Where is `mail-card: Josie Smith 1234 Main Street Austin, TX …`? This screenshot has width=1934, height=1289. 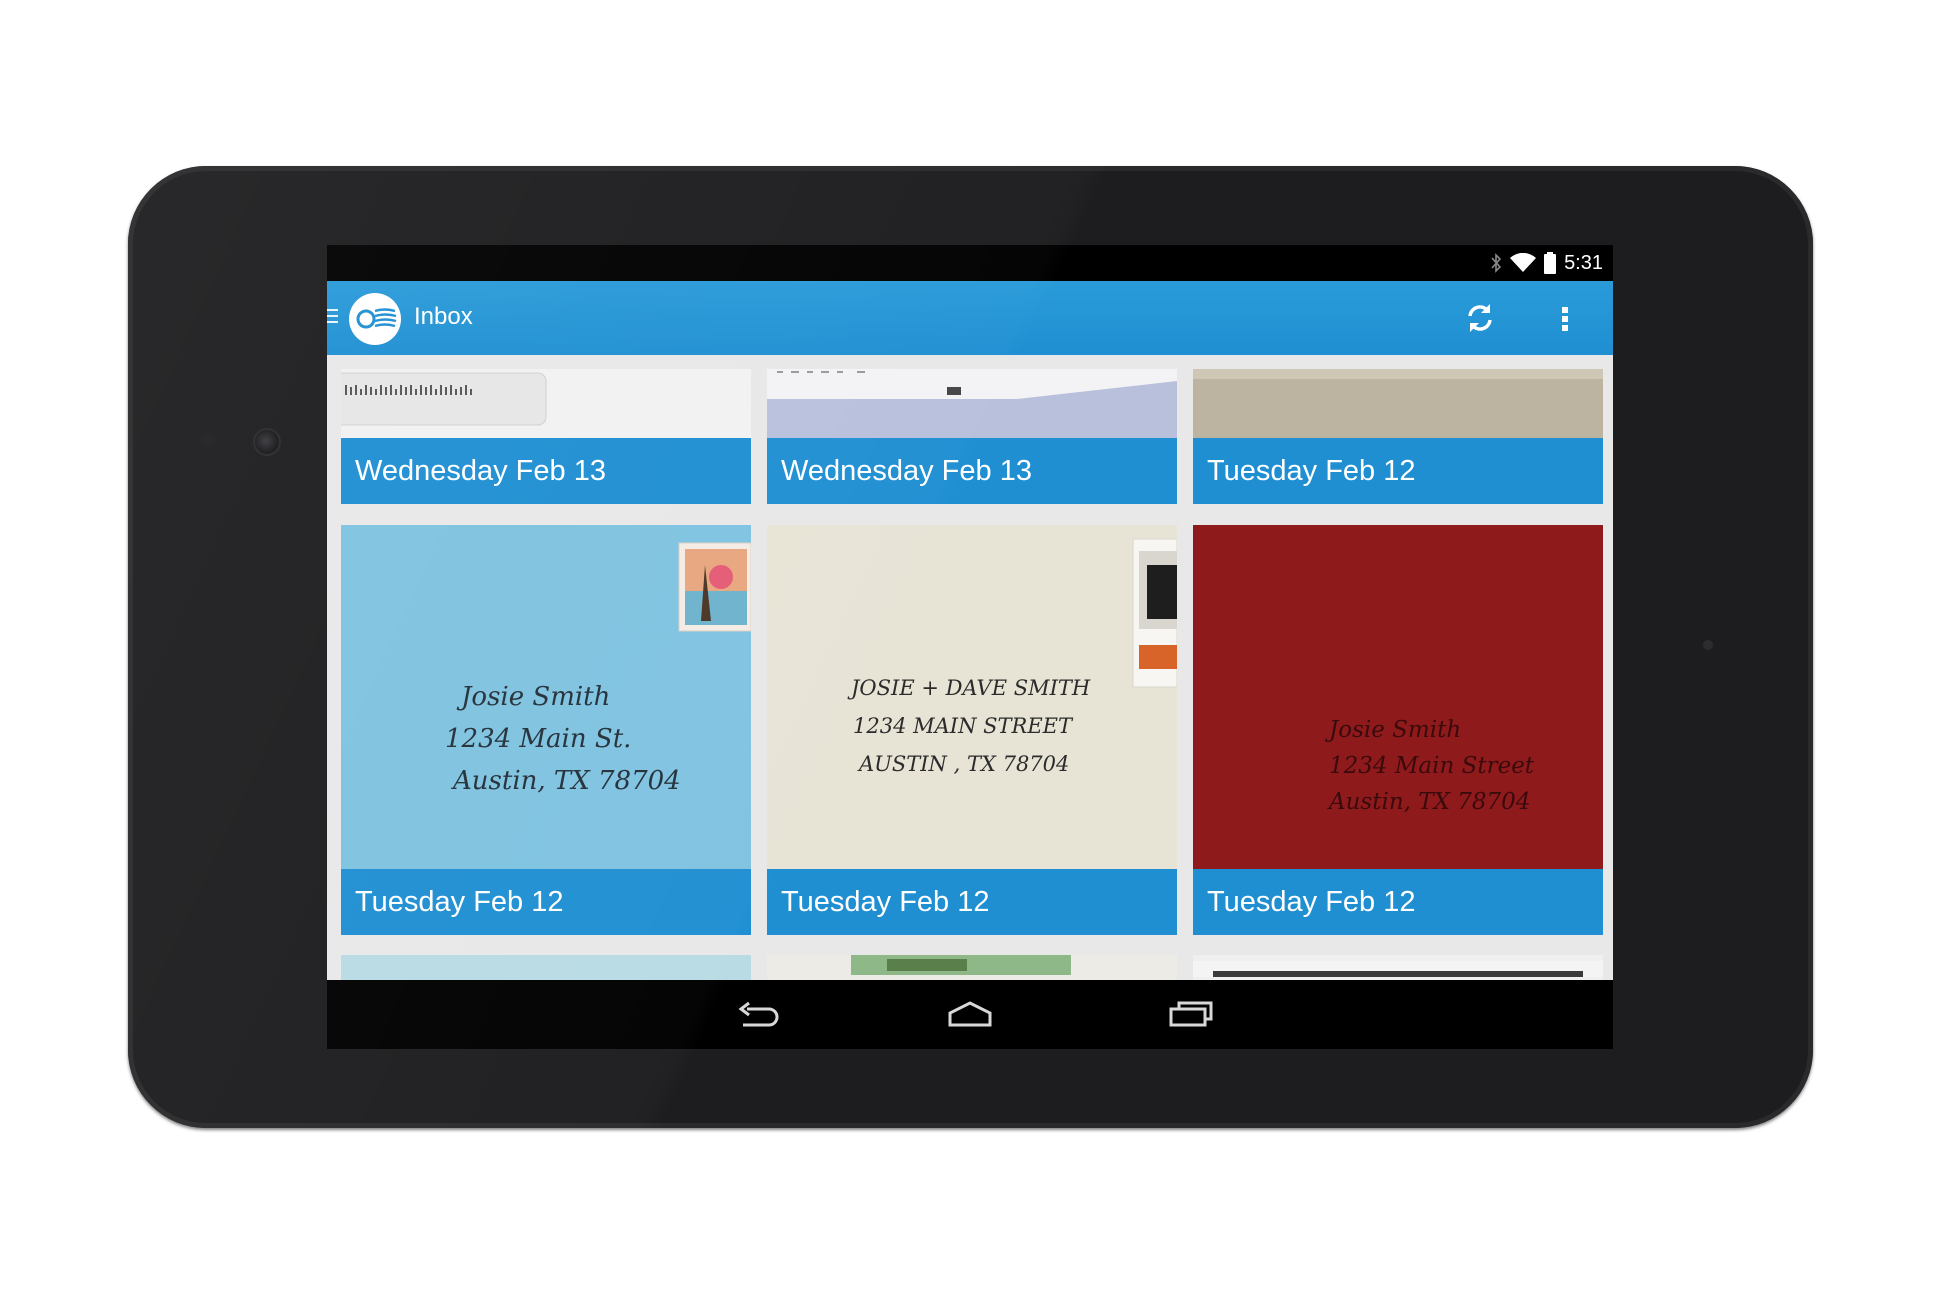 mail-card: Josie Smith 1234 Main Street Austin, TX … is located at coordinates (1398, 730).